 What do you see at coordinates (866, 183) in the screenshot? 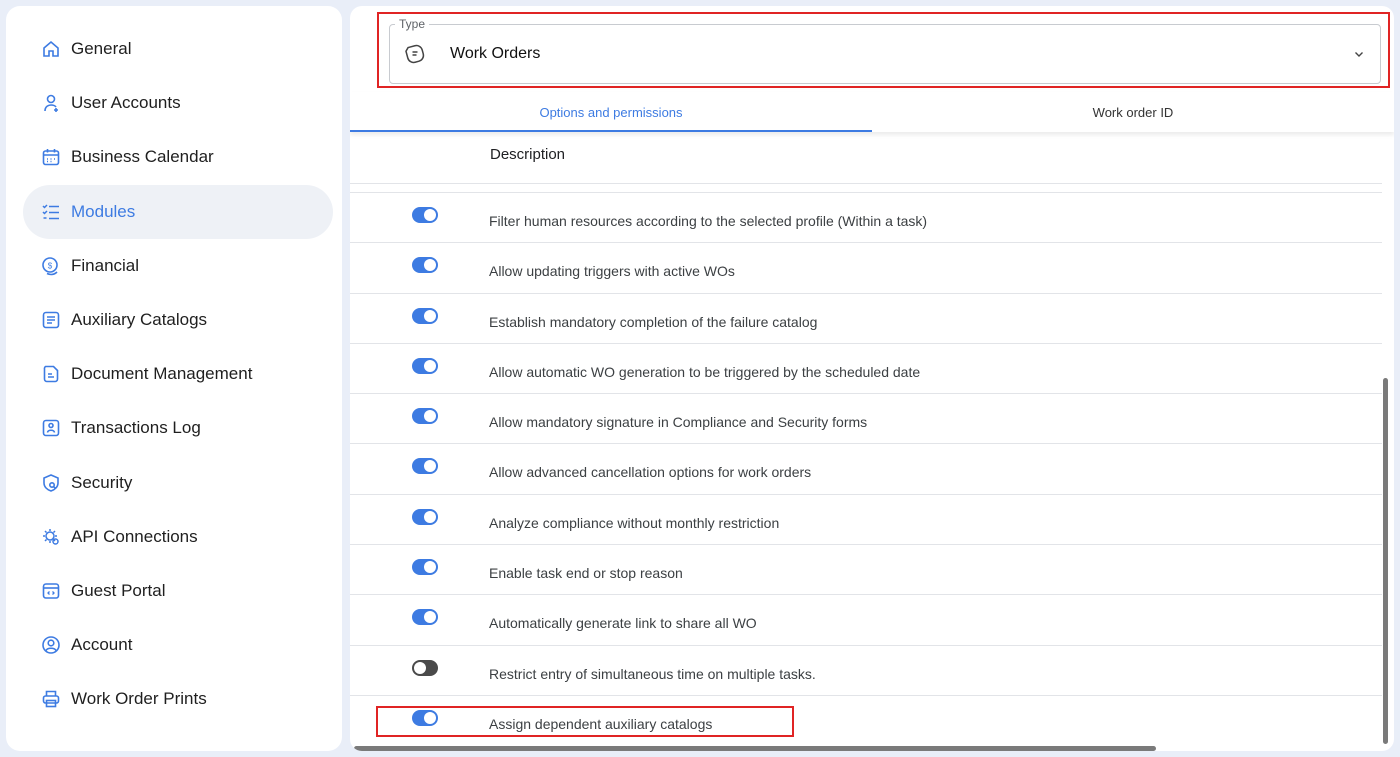
I see `header-divider` at bounding box center [866, 183].